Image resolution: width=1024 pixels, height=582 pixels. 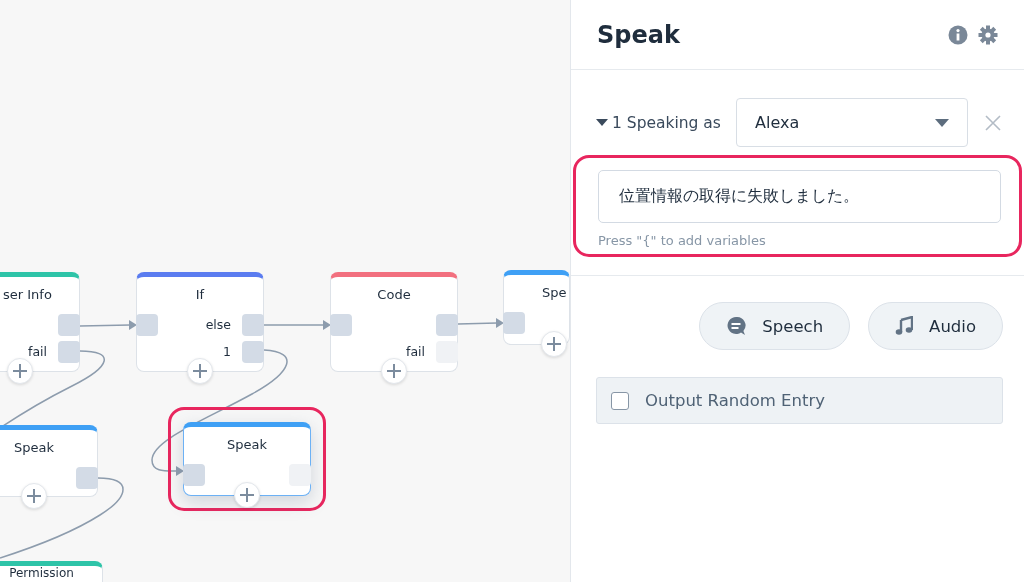 What do you see at coordinates (935, 326) in the screenshot?
I see `audio-button: Audio` at bounding box center [935, 326].